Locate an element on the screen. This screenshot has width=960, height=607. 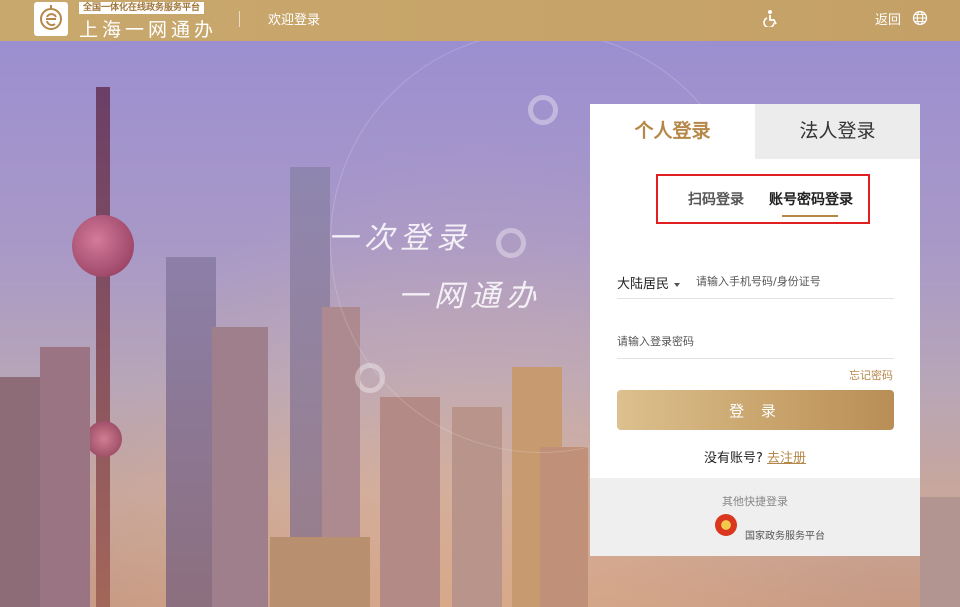
no-account-text: 没有账号? is located at coordinates (733, 458).